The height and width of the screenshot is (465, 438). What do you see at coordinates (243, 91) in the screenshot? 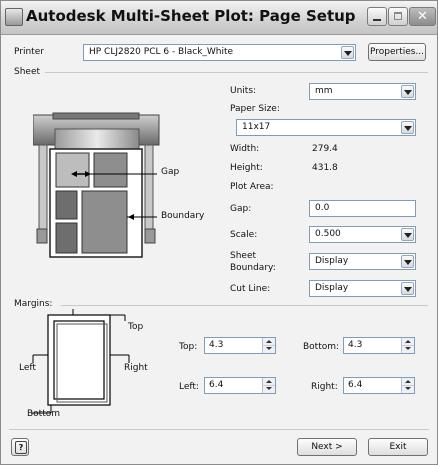
I see `units-label: Units:` at bounding box center [243, 91].